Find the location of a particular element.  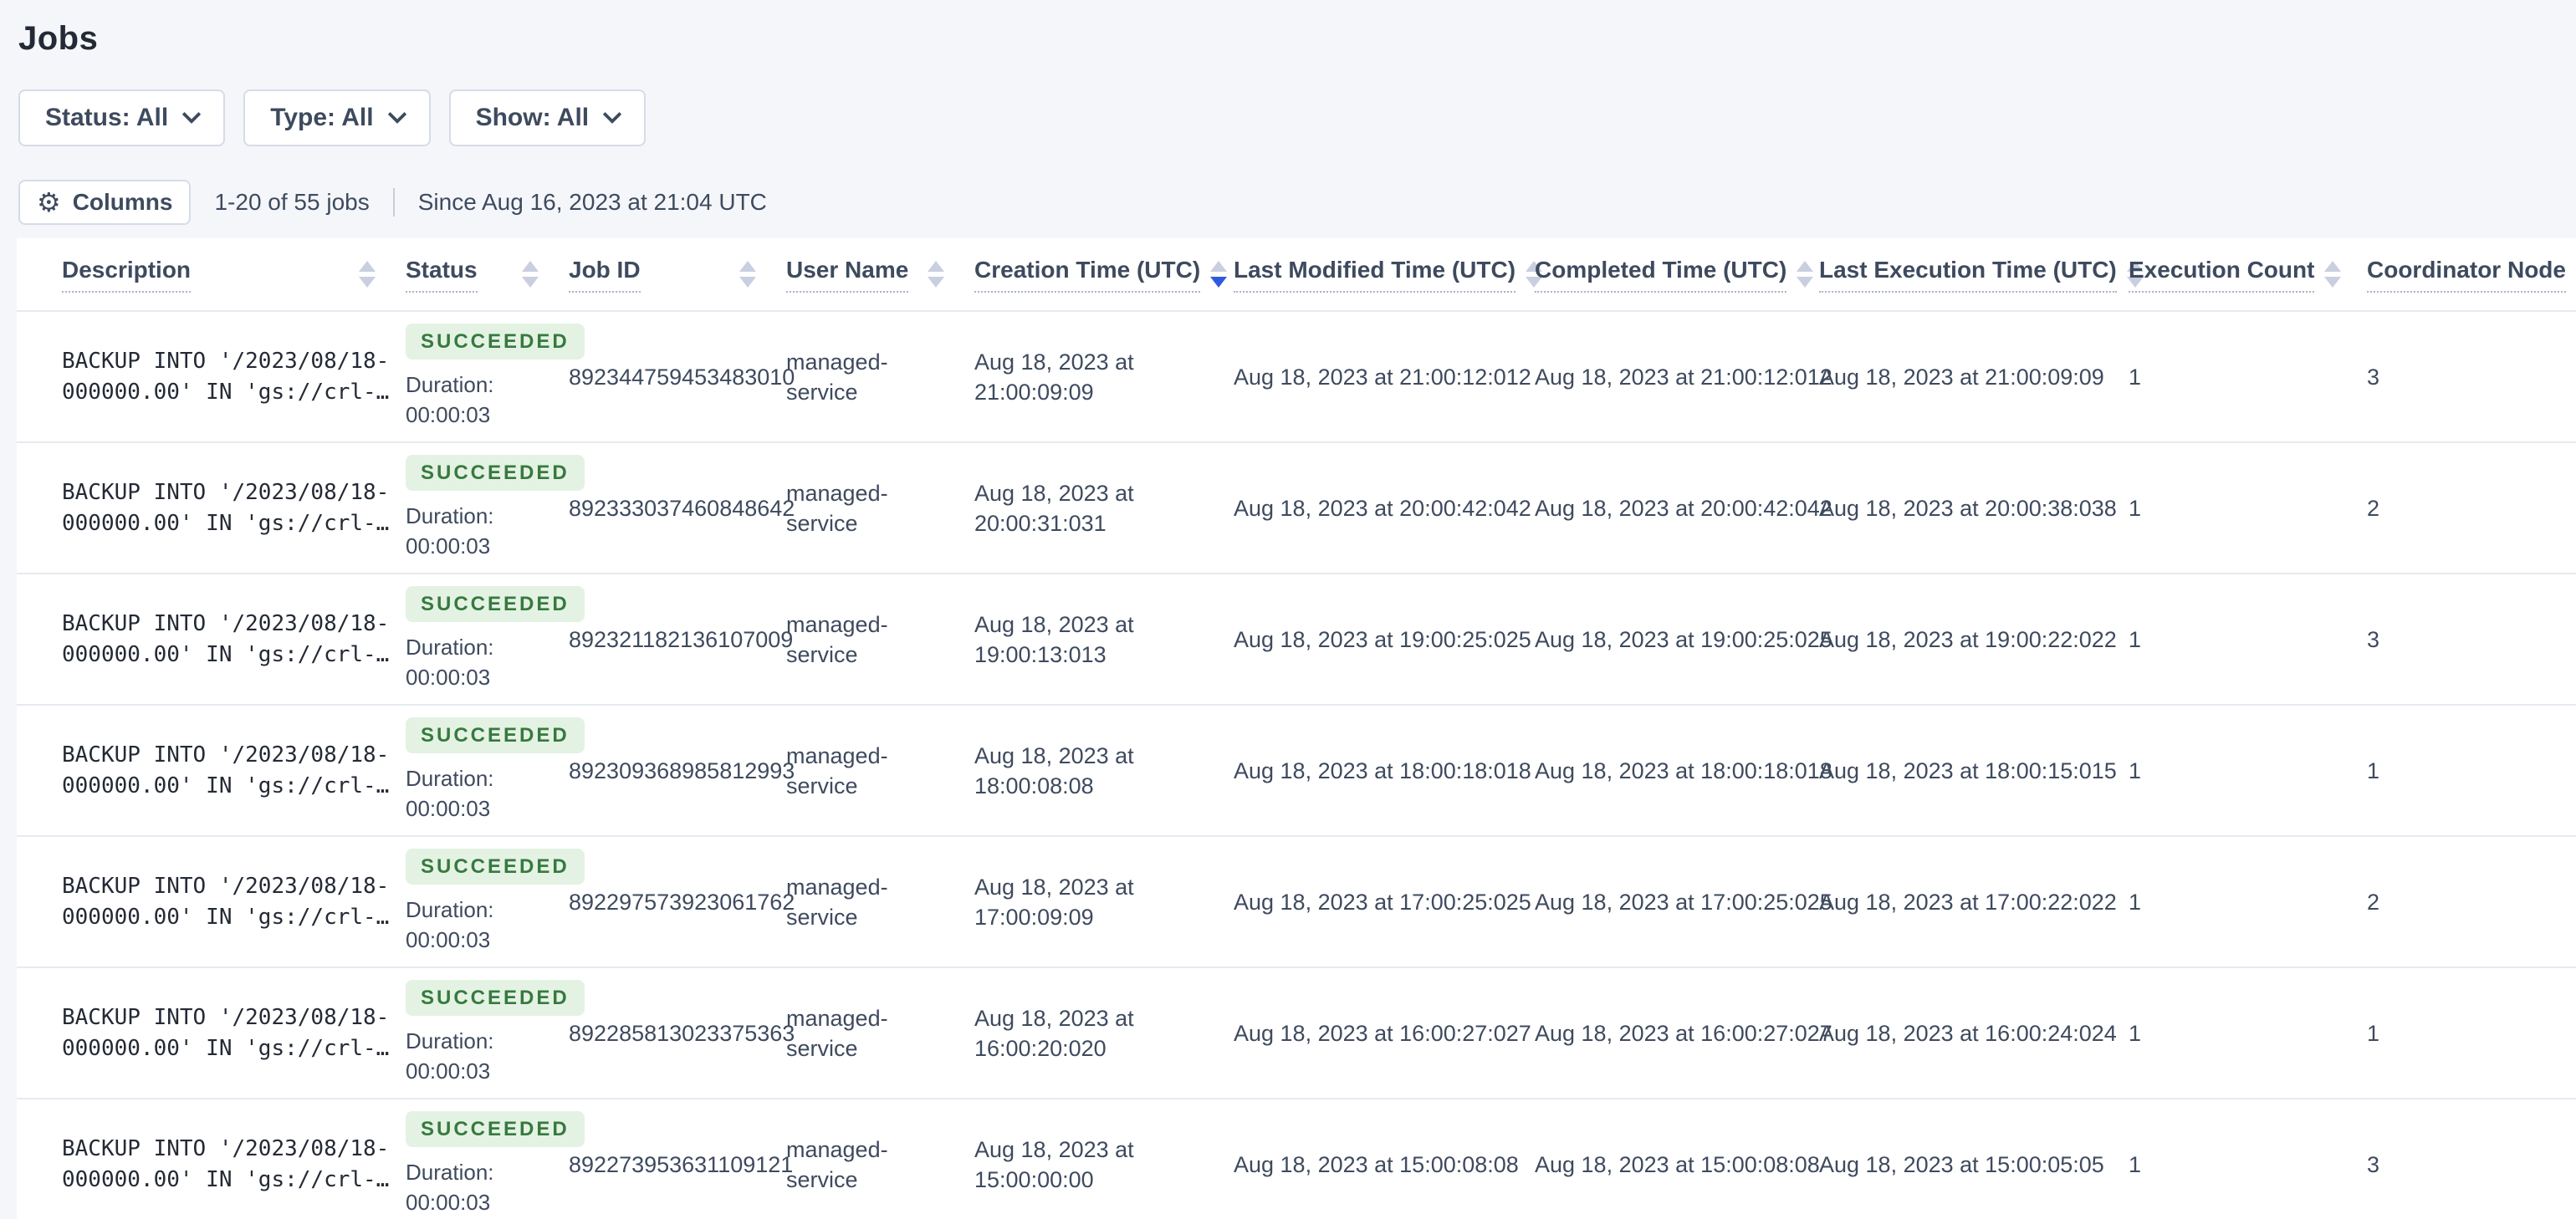

columns-button-label: Columns is located at coordinates (122, 202).